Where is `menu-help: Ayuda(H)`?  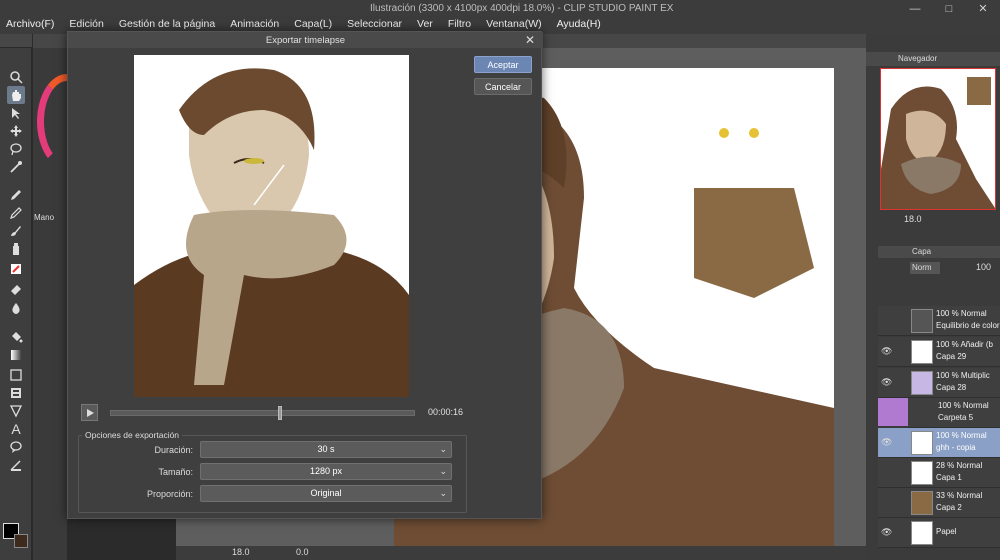
menu-help: Ayuda(H) is located at coordinates (579, 24).